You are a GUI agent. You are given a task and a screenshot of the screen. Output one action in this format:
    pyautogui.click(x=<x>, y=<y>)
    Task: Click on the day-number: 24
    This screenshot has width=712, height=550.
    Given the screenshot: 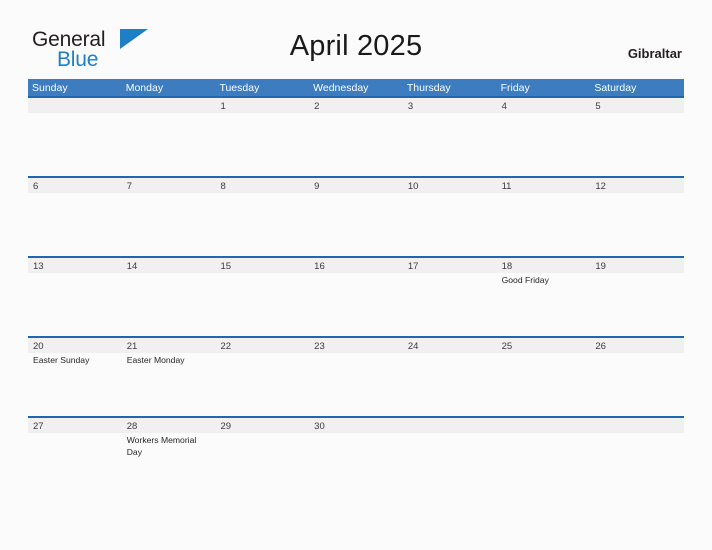 What is the action you would take?
    pyautogui.click(x=413, y=346)
    